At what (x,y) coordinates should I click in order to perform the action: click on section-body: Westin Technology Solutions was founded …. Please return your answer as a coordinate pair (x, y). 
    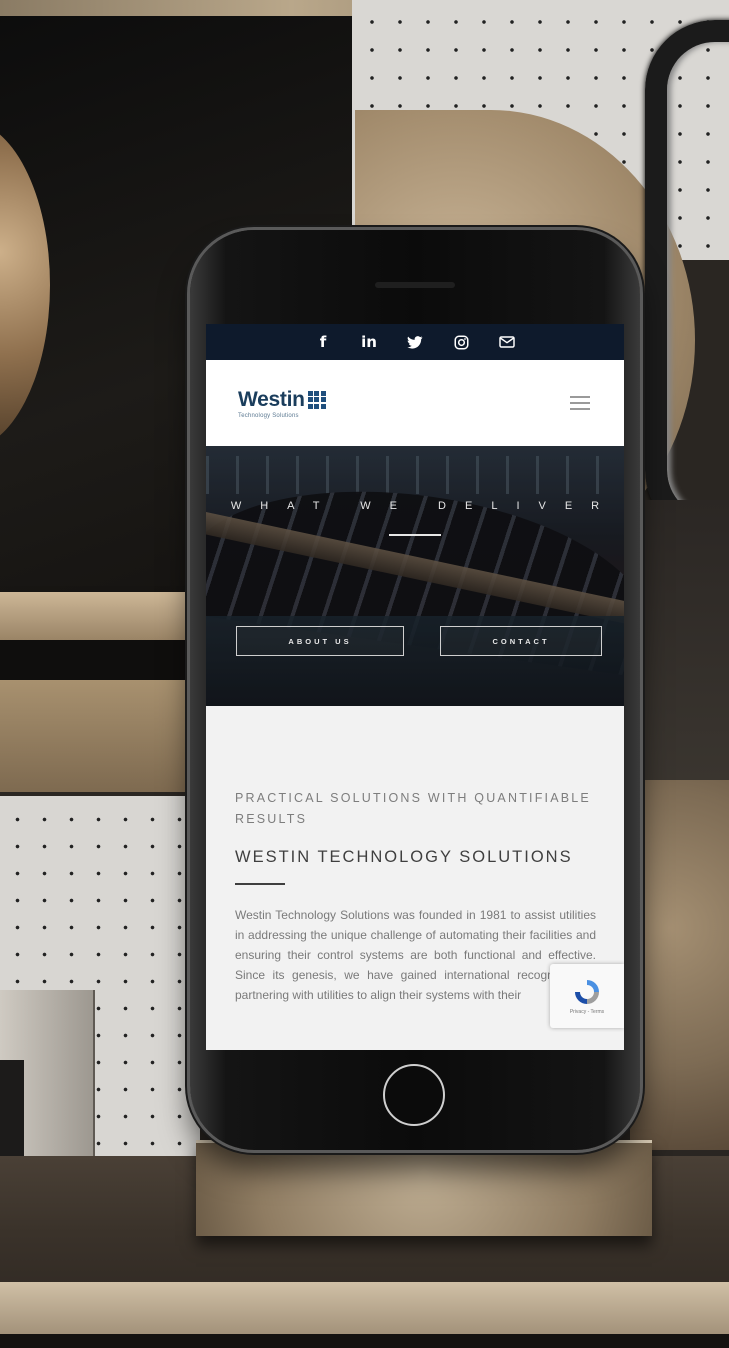
    Looking at the image, I should click on (415, 955).